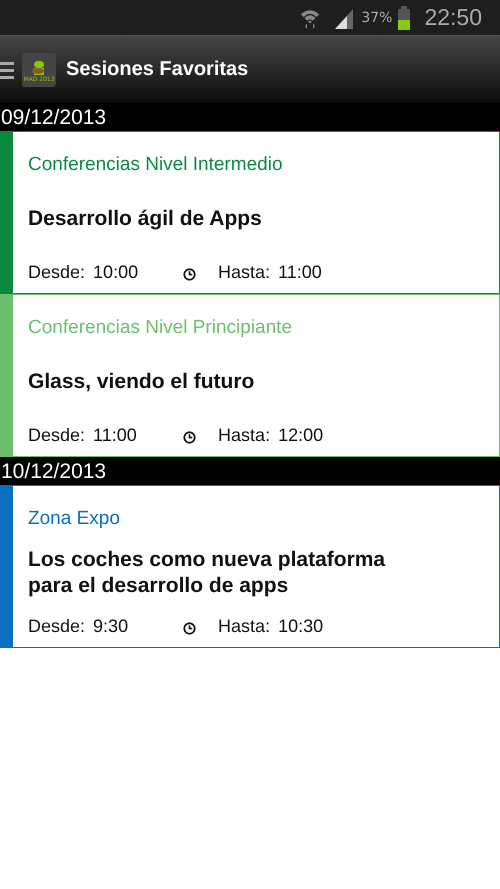 The image size is (500, 889). What do you see at coordinates (404, 18) in the screenshot?
I see `battery-icon` at bounding box center [404, 18].